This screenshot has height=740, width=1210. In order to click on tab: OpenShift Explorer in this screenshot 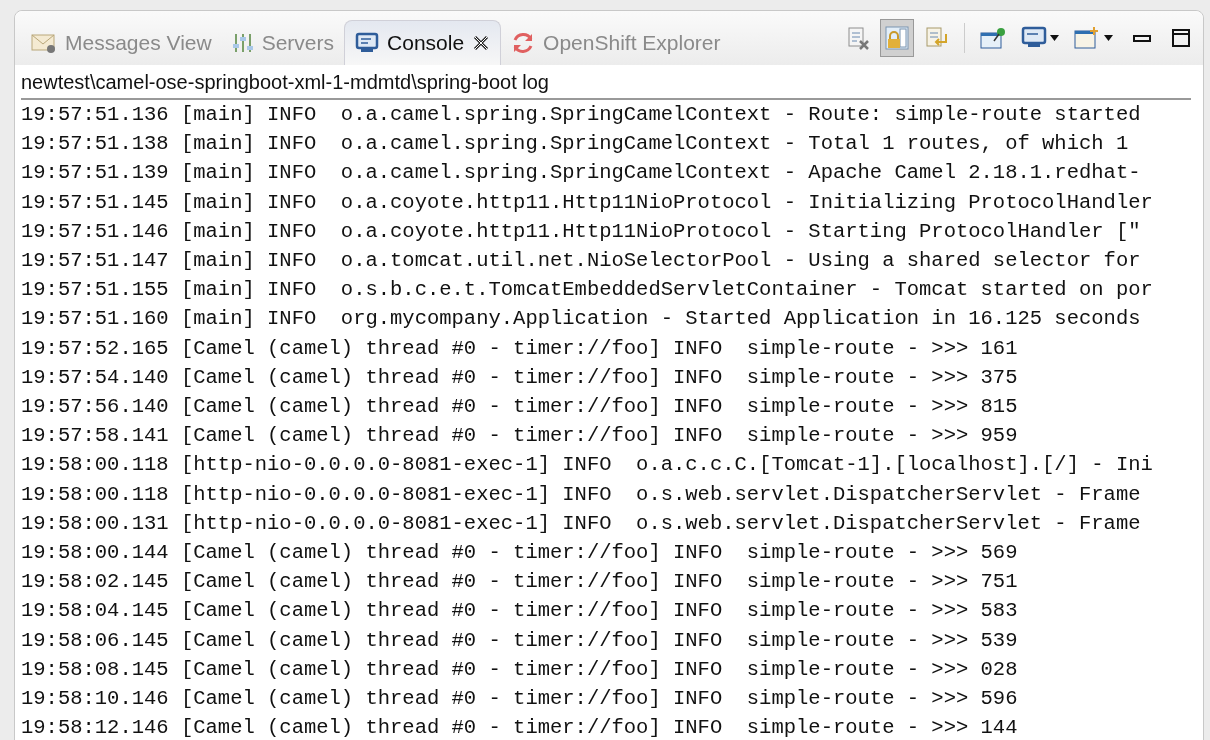, I will do `click(616, 43)`.